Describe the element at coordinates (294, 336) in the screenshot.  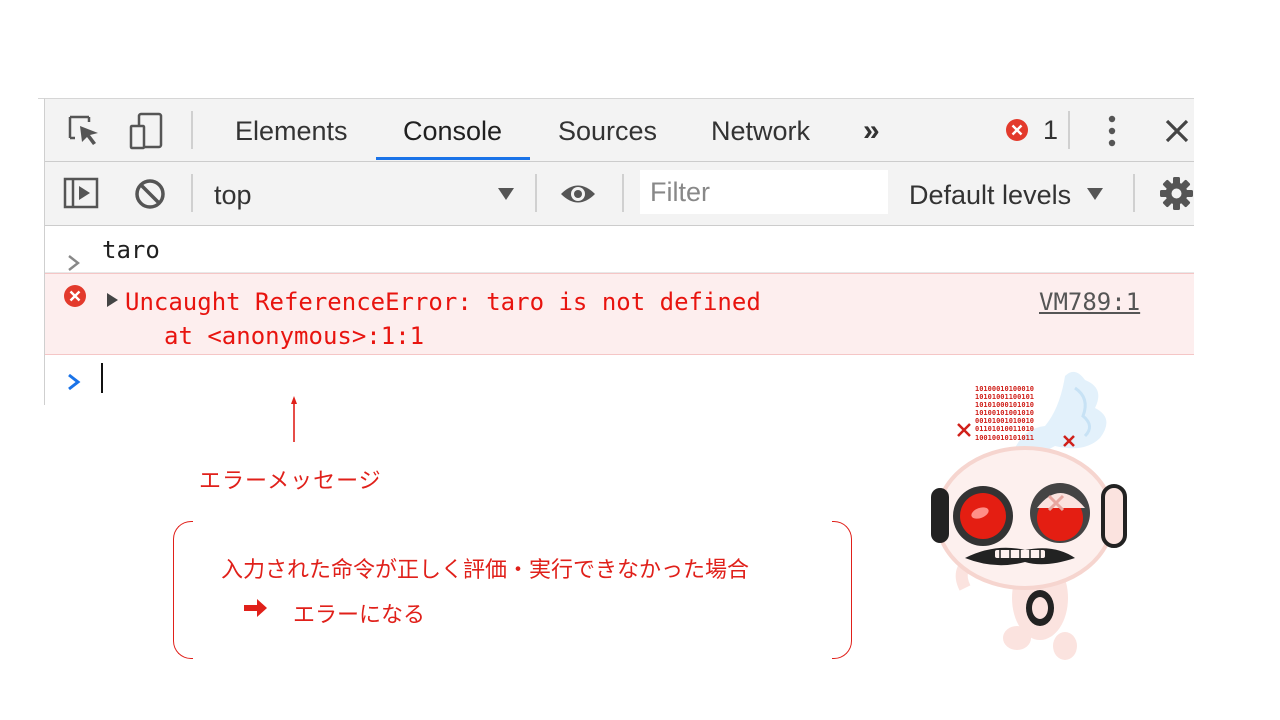
I see `error-stack-trace: at <anonymous>:1:1` at that location.